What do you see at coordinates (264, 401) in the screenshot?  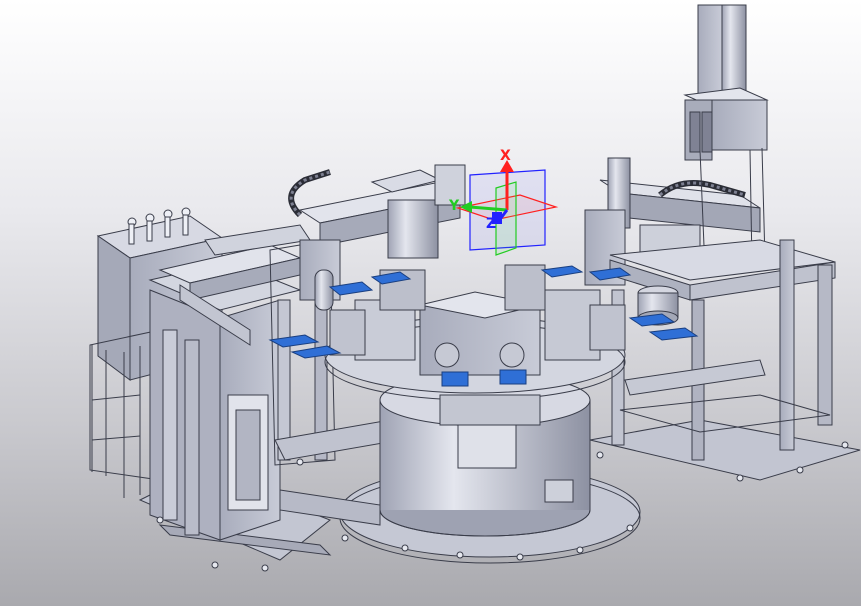 I see `left-gantry-frame` at bounding box center [264, 401].